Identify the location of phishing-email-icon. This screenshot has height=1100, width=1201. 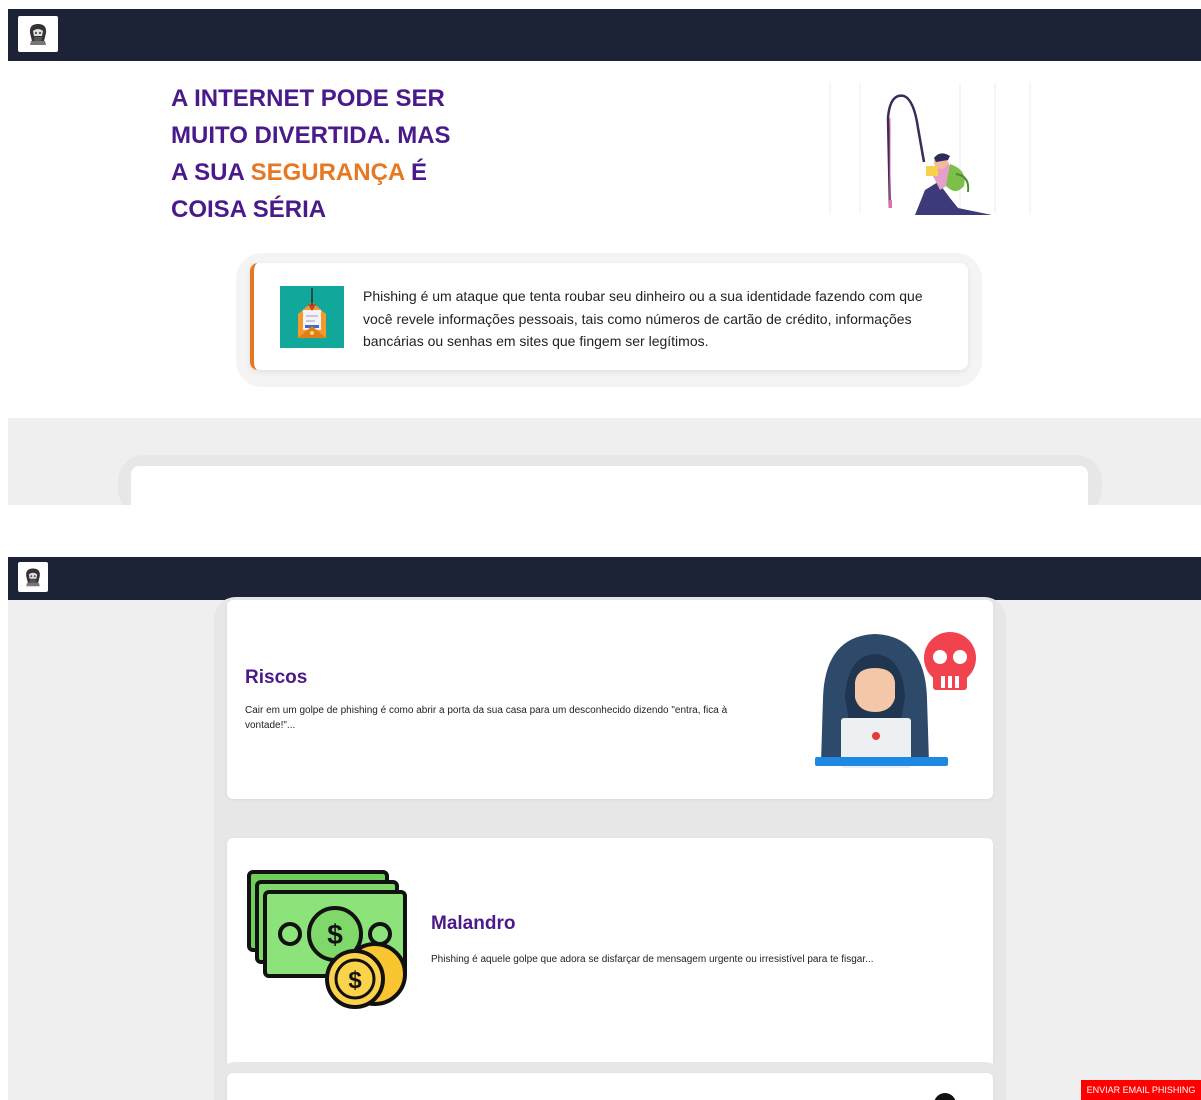
(312, 317).